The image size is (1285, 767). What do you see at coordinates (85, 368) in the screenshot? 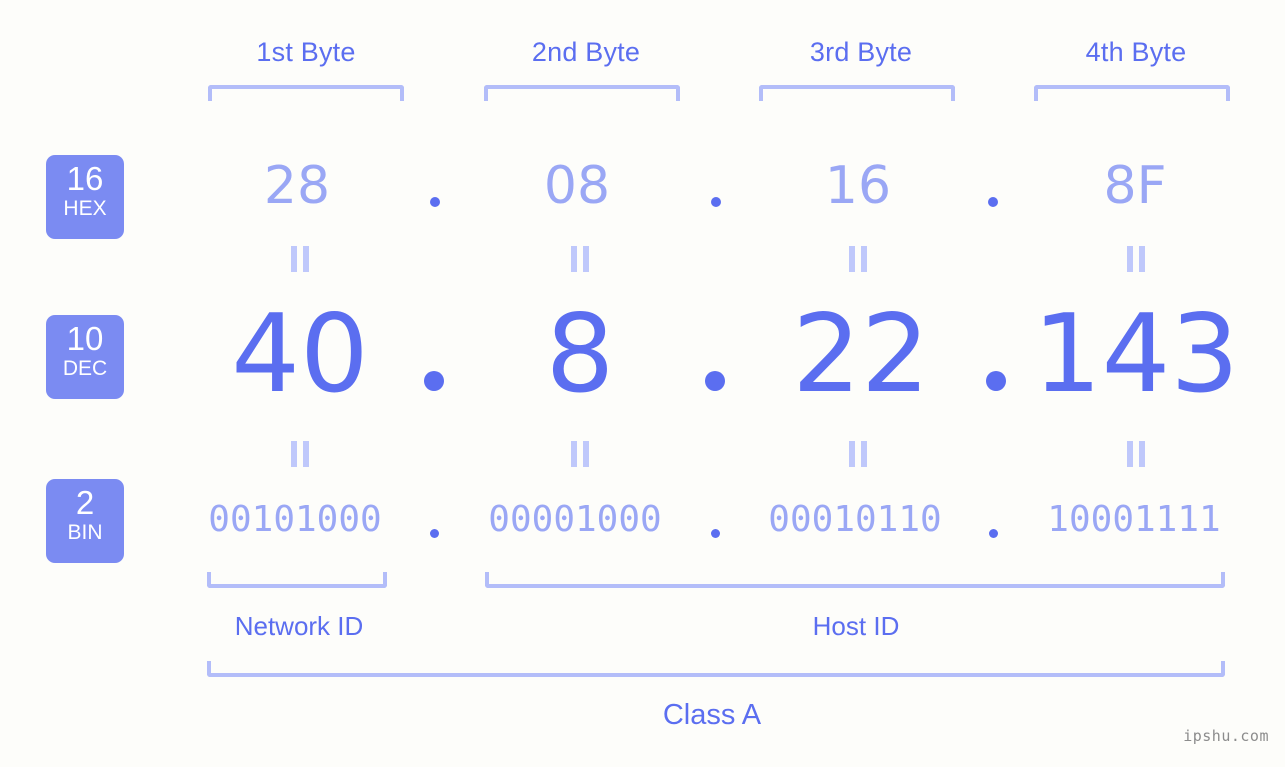
I see `base-badge-dec-label: DEC` at bounding box center [85, 368].